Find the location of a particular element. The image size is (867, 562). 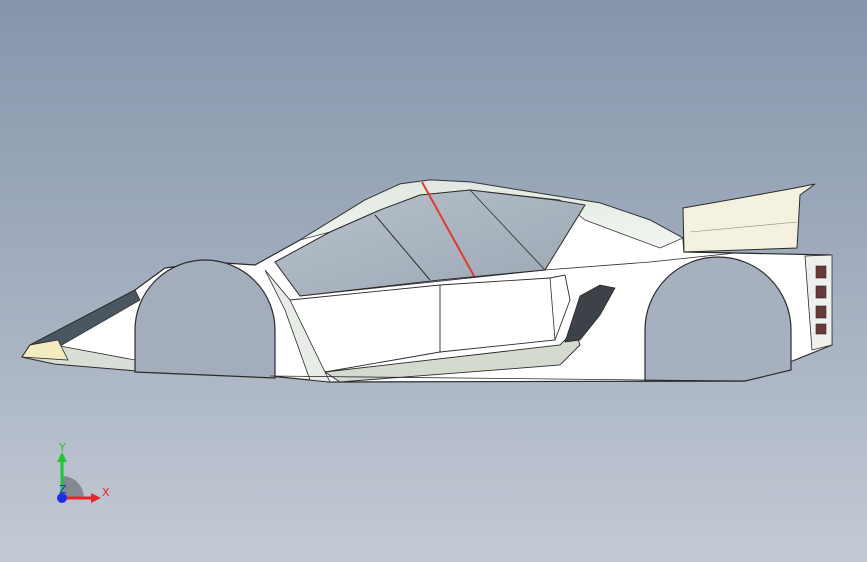

x-axis-label: X is located at coordinates (106, 492).